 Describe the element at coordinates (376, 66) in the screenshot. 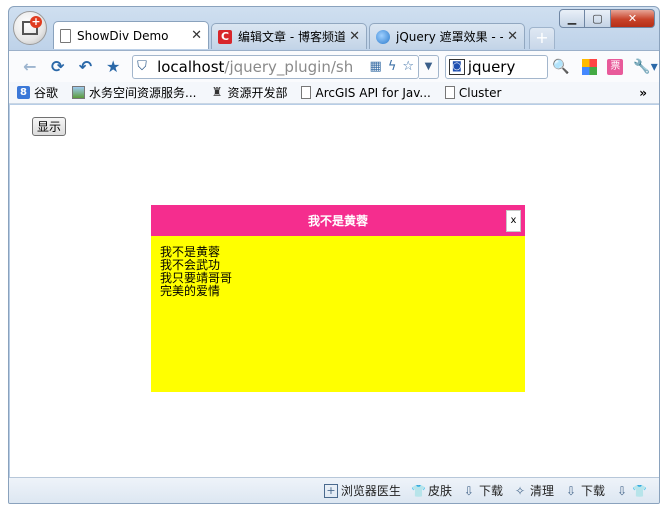

I see `qr-code-icon: ▦` at that location.